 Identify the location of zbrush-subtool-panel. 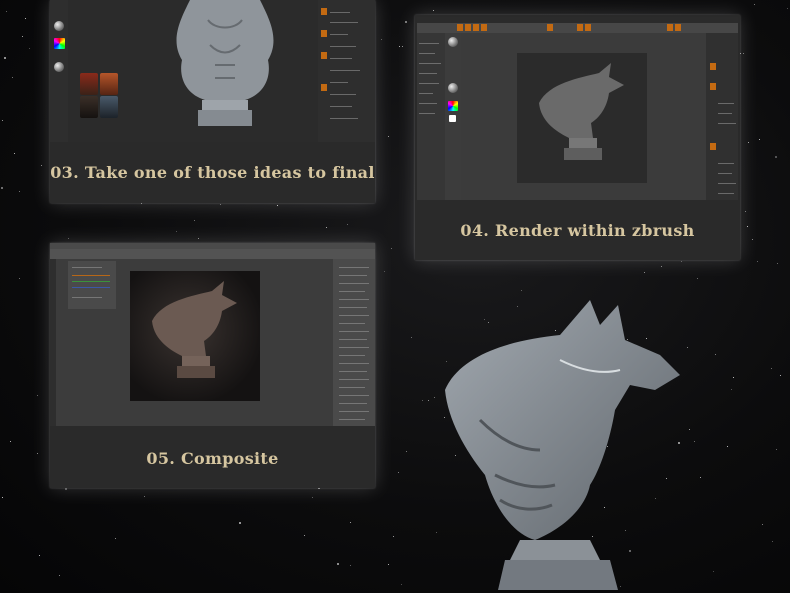
(346, 71).